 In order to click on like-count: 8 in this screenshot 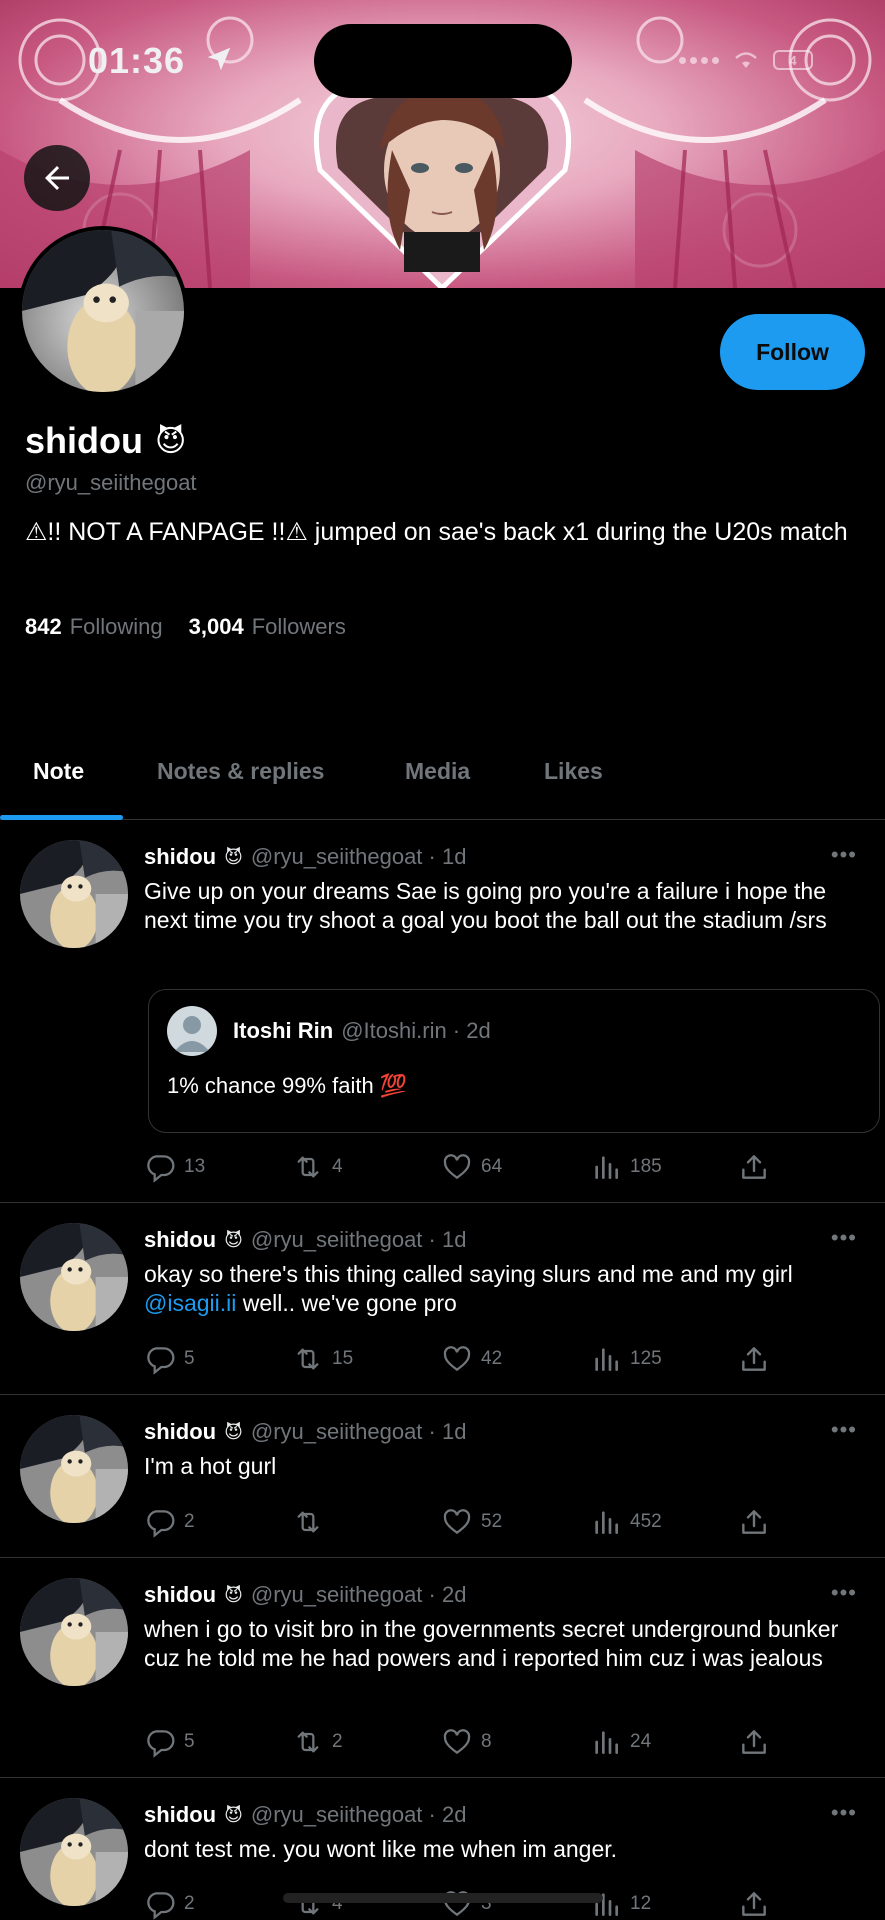, I will do `click(486, 1741)`.